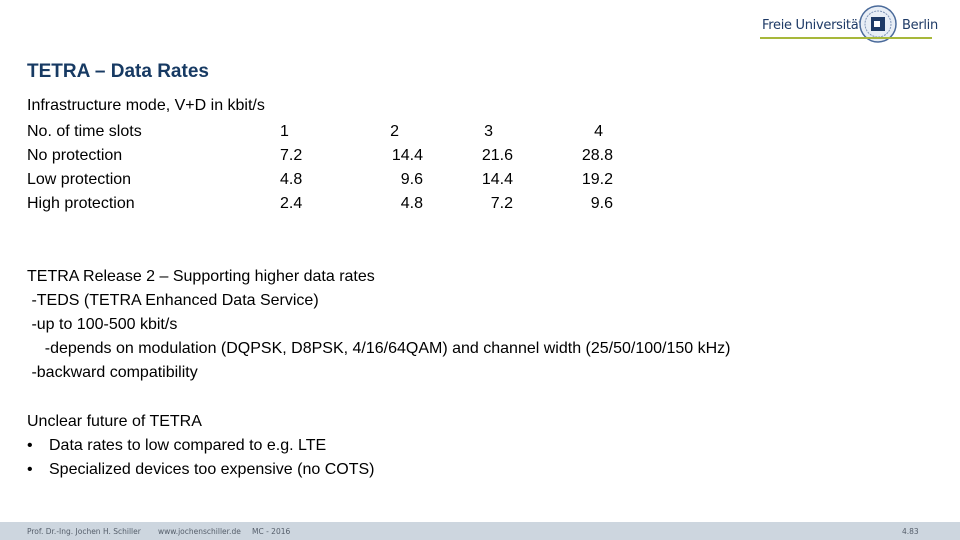  Describe the element at coordinates (84, 131) in the screenshot. I see `header-label: No. of time slots` at that location.